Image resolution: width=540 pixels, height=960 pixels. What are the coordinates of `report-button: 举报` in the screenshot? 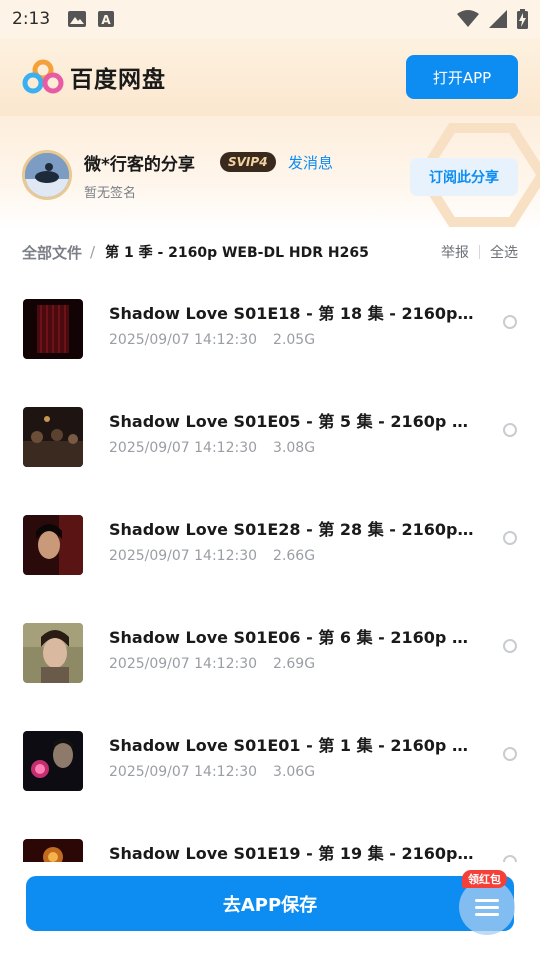 It's located at (455, 252).